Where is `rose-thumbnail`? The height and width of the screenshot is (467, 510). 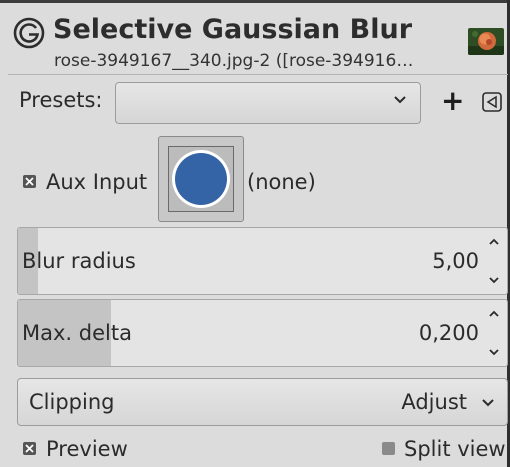
rose-thumbnail is located at coordinates (486, 41).